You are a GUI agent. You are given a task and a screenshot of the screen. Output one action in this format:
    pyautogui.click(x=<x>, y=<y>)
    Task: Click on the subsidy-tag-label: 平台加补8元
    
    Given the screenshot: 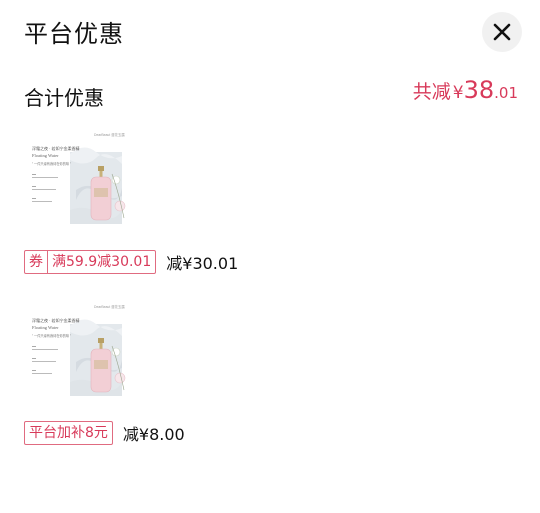 What is the action you would take?
    pyautogui.click(x=68, y=433)
    